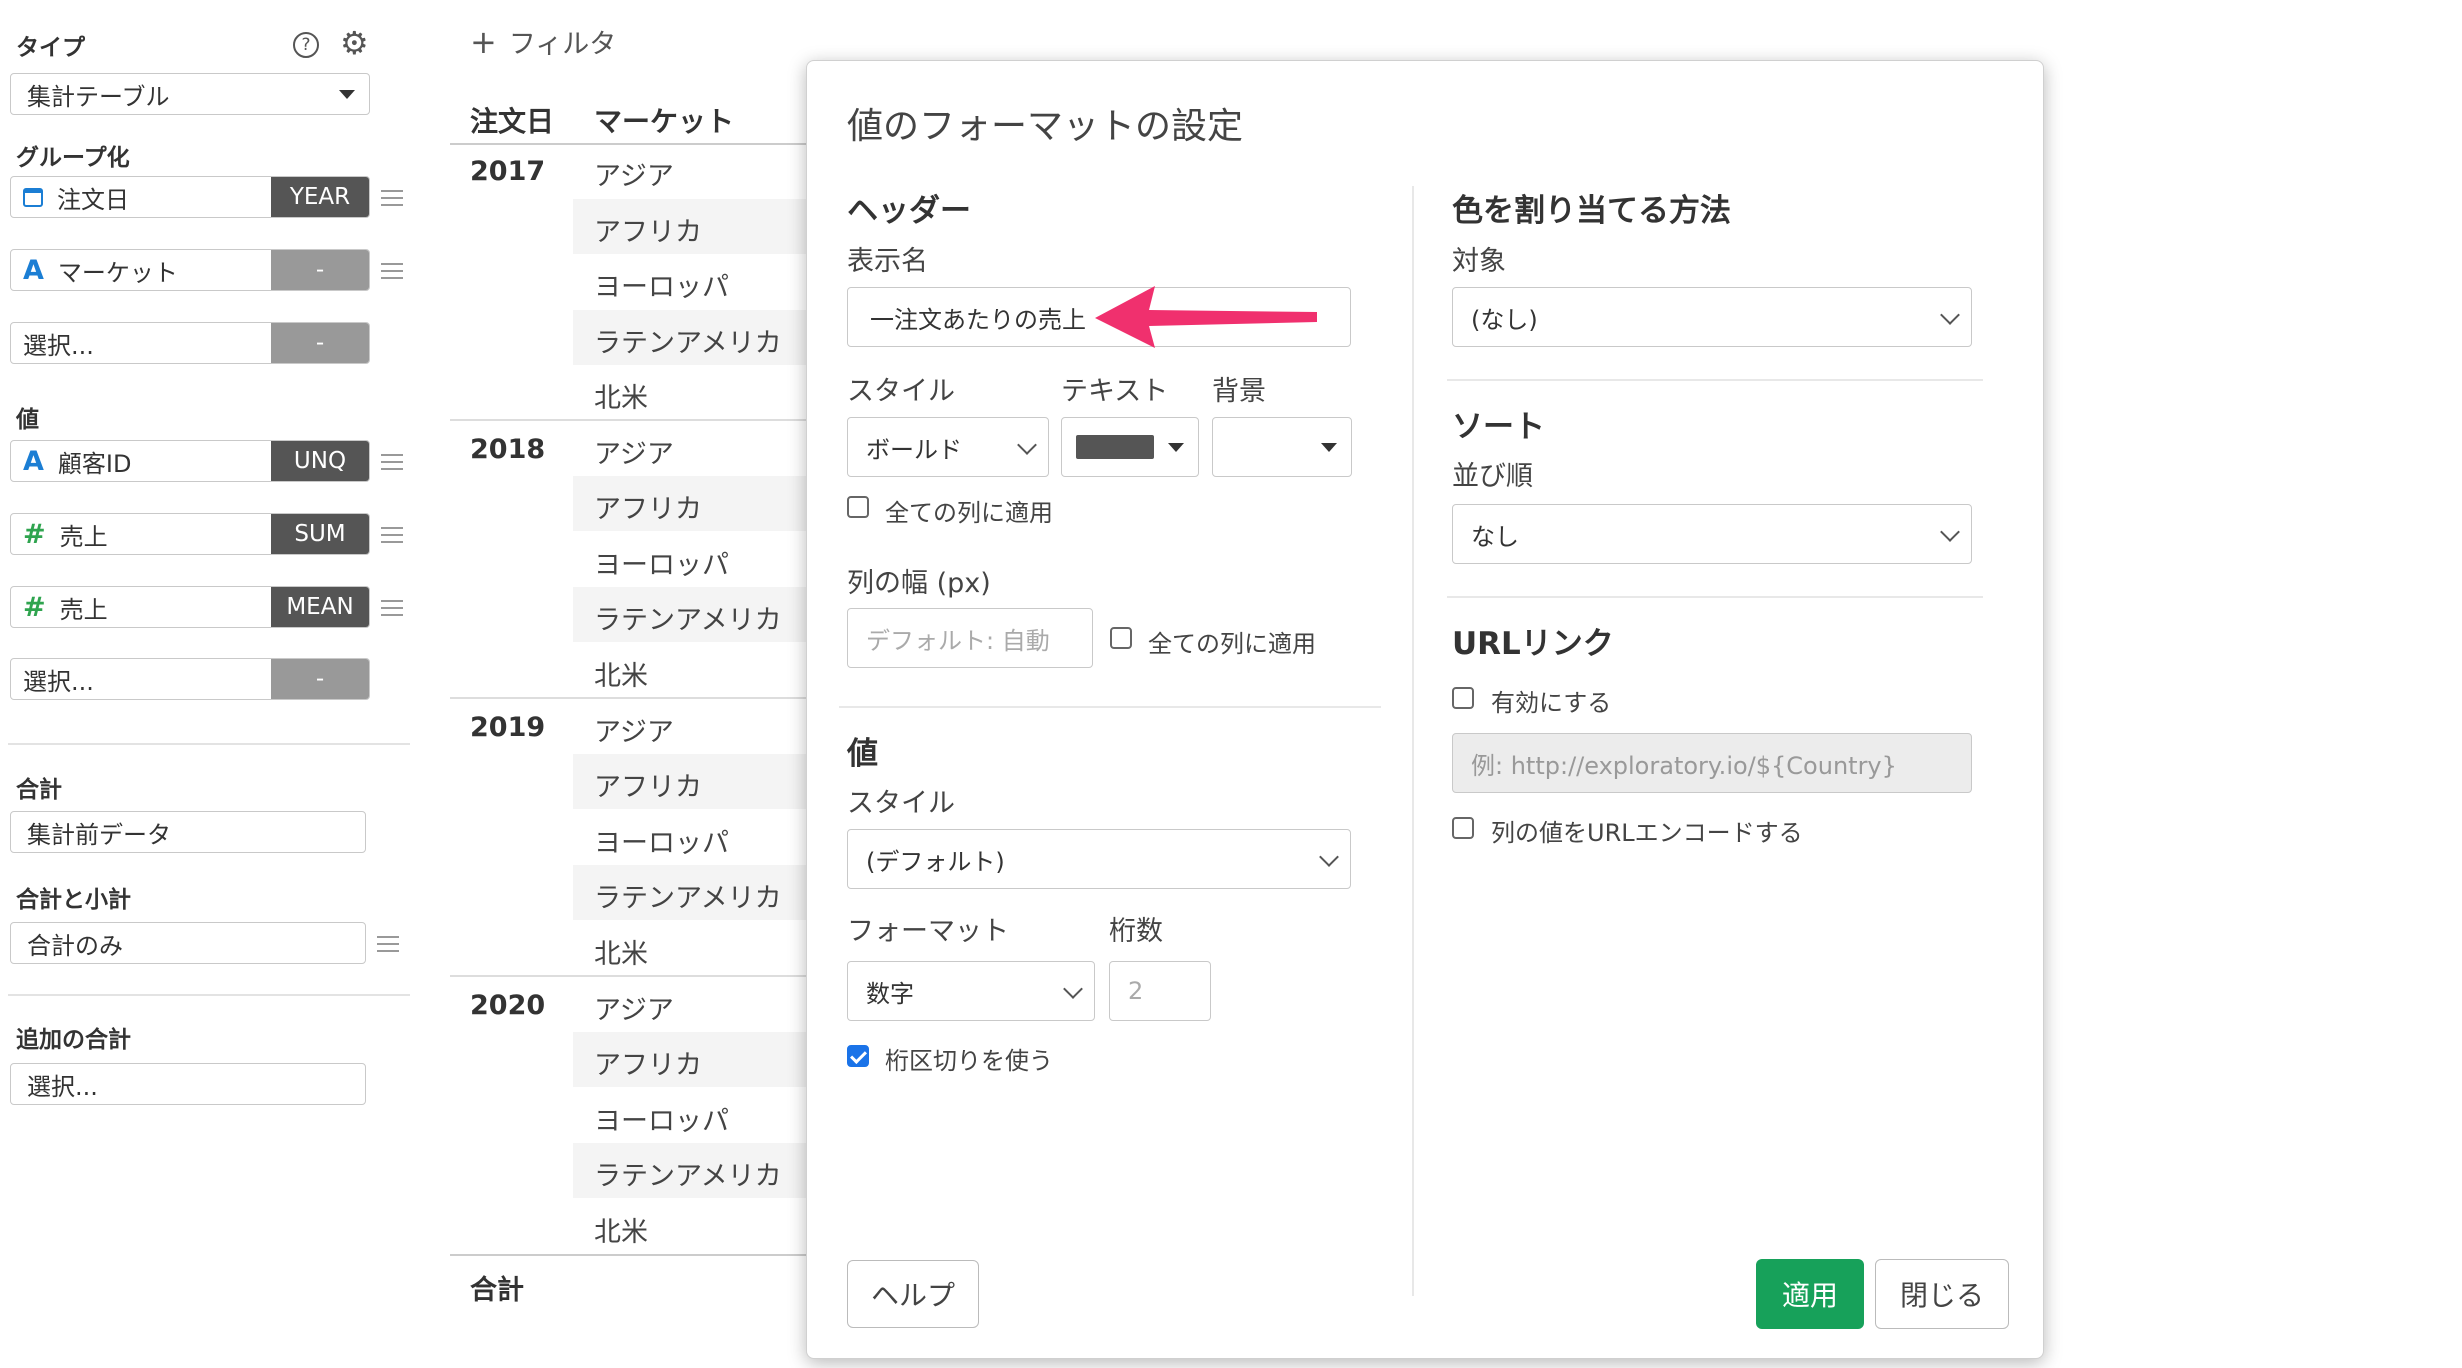  I want to click on number-type-icon: #, so click(34, 534).